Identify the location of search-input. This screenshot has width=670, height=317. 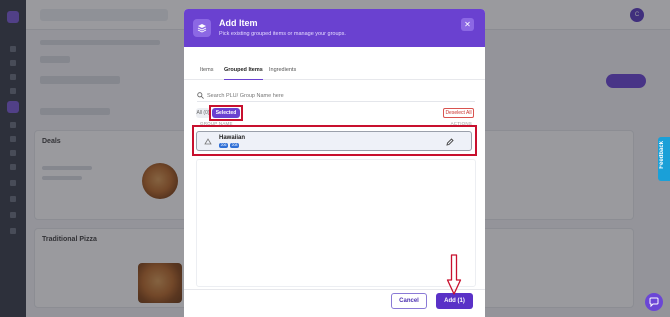
(337, 96).